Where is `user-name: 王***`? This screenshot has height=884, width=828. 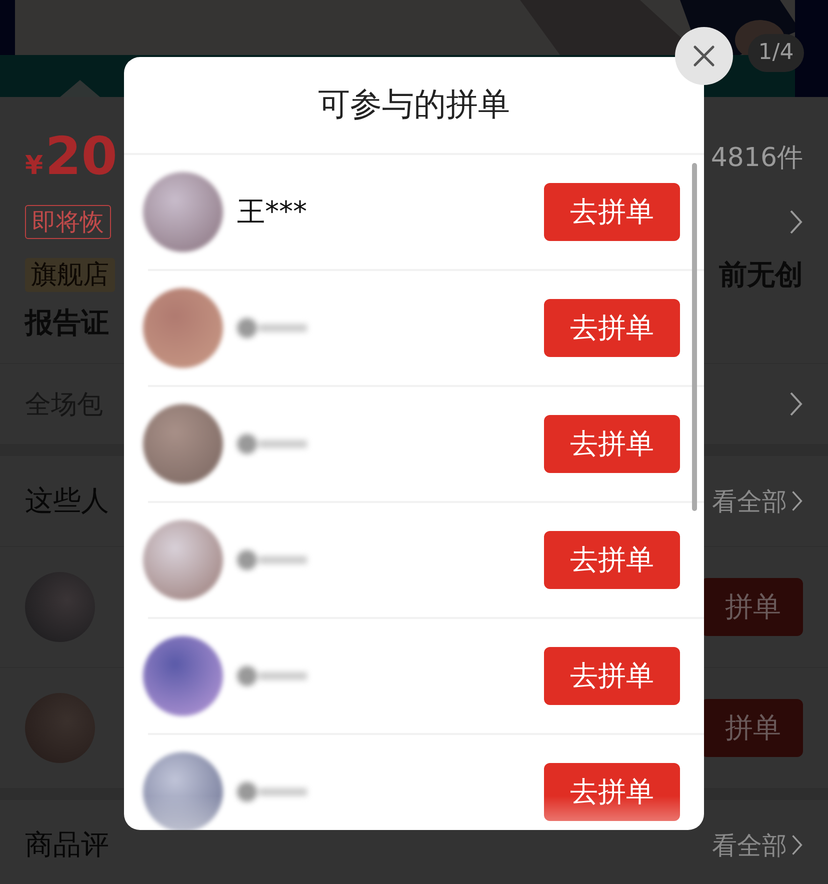
user-name: 王*** is located at coordinates (272, 212).